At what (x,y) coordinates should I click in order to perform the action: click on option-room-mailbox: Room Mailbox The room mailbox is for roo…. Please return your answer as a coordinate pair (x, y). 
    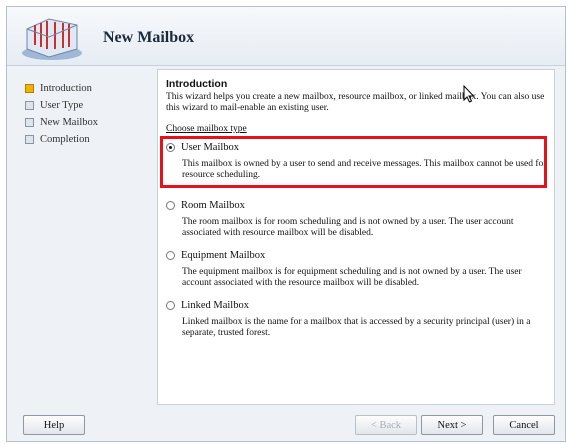
    Looking at the image, I should click on (357, 219).